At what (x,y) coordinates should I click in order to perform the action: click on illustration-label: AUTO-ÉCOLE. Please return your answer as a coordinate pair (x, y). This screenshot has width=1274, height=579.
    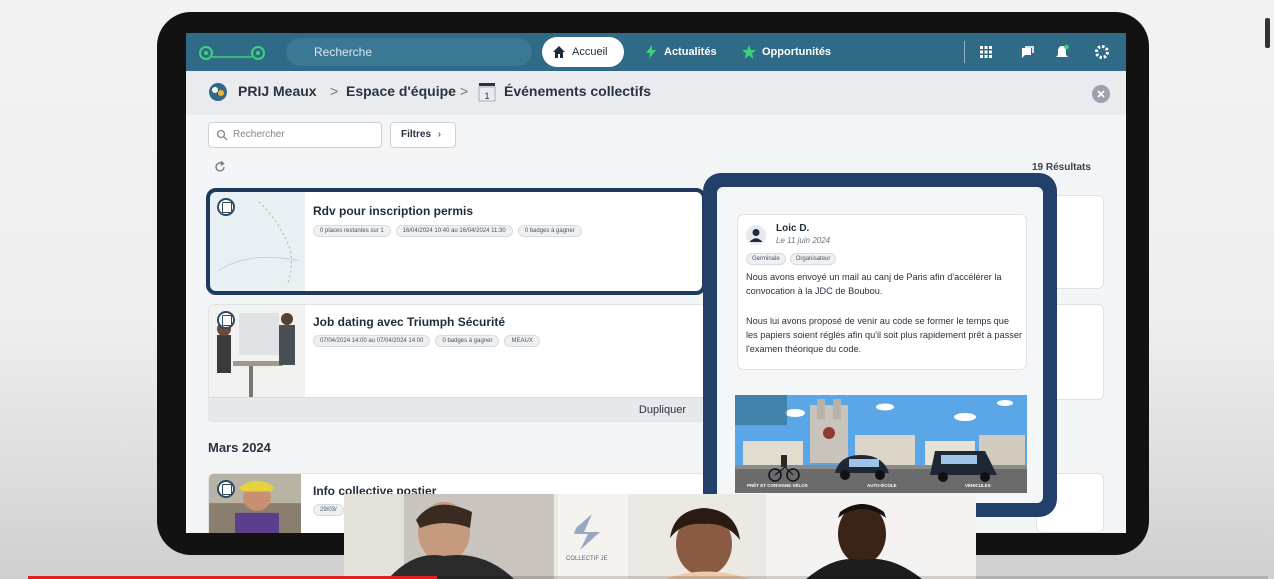
    Looking at the image, I should click on (882, 485).